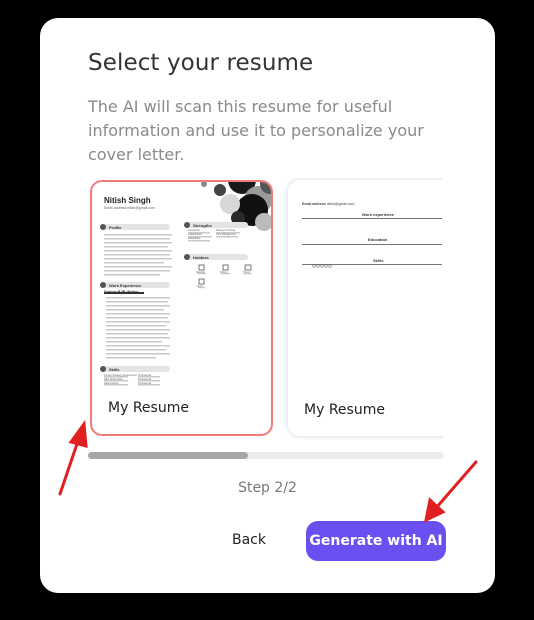 The height and width of the screenshot is (620, 534). What do you see at coordinates (268, 471) in the screenshot?
I see `annotation-arrows` at bounding box center [268, 471].